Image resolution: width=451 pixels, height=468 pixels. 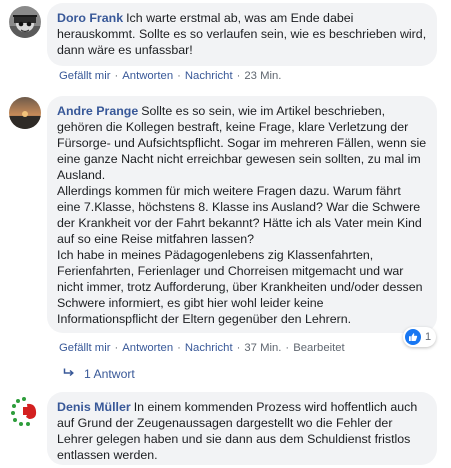 What do you see at coordinates (69, 374) in the screenshot?
I see `reply-arrow-icon` at bounding box center [69, 374].